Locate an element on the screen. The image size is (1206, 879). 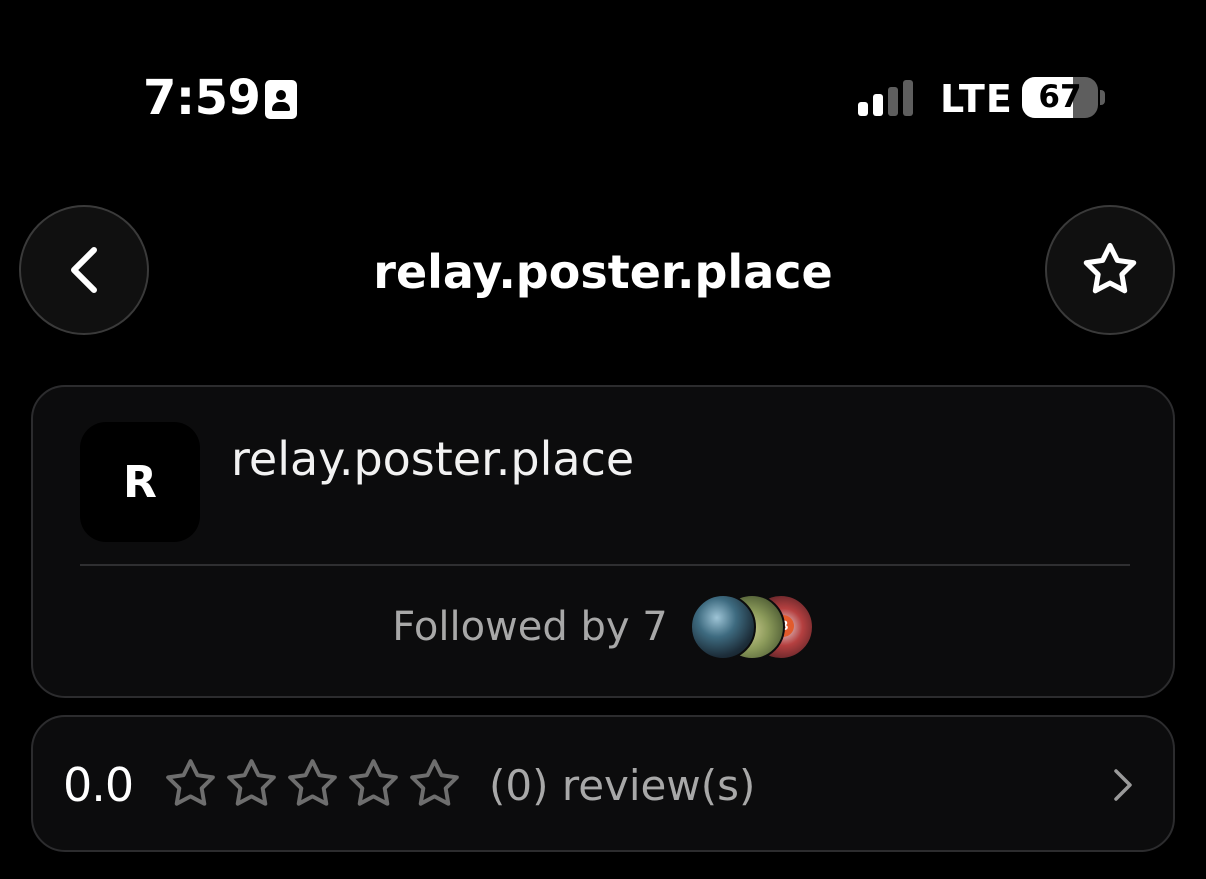
network-type: LTE is located at coordinates (976, 99).